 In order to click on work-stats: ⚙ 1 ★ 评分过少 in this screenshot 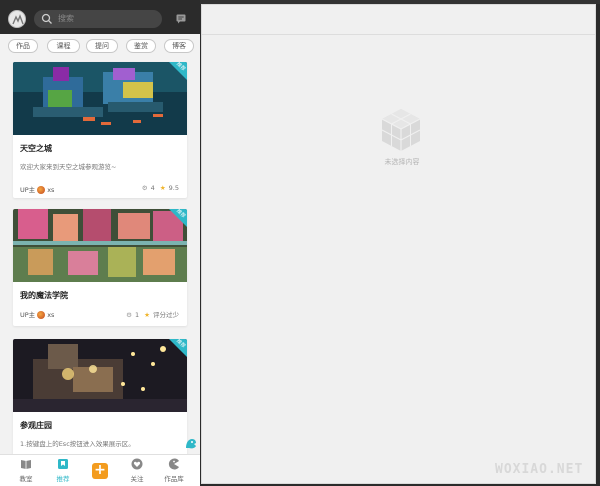, I will do `click(151, 314)`.